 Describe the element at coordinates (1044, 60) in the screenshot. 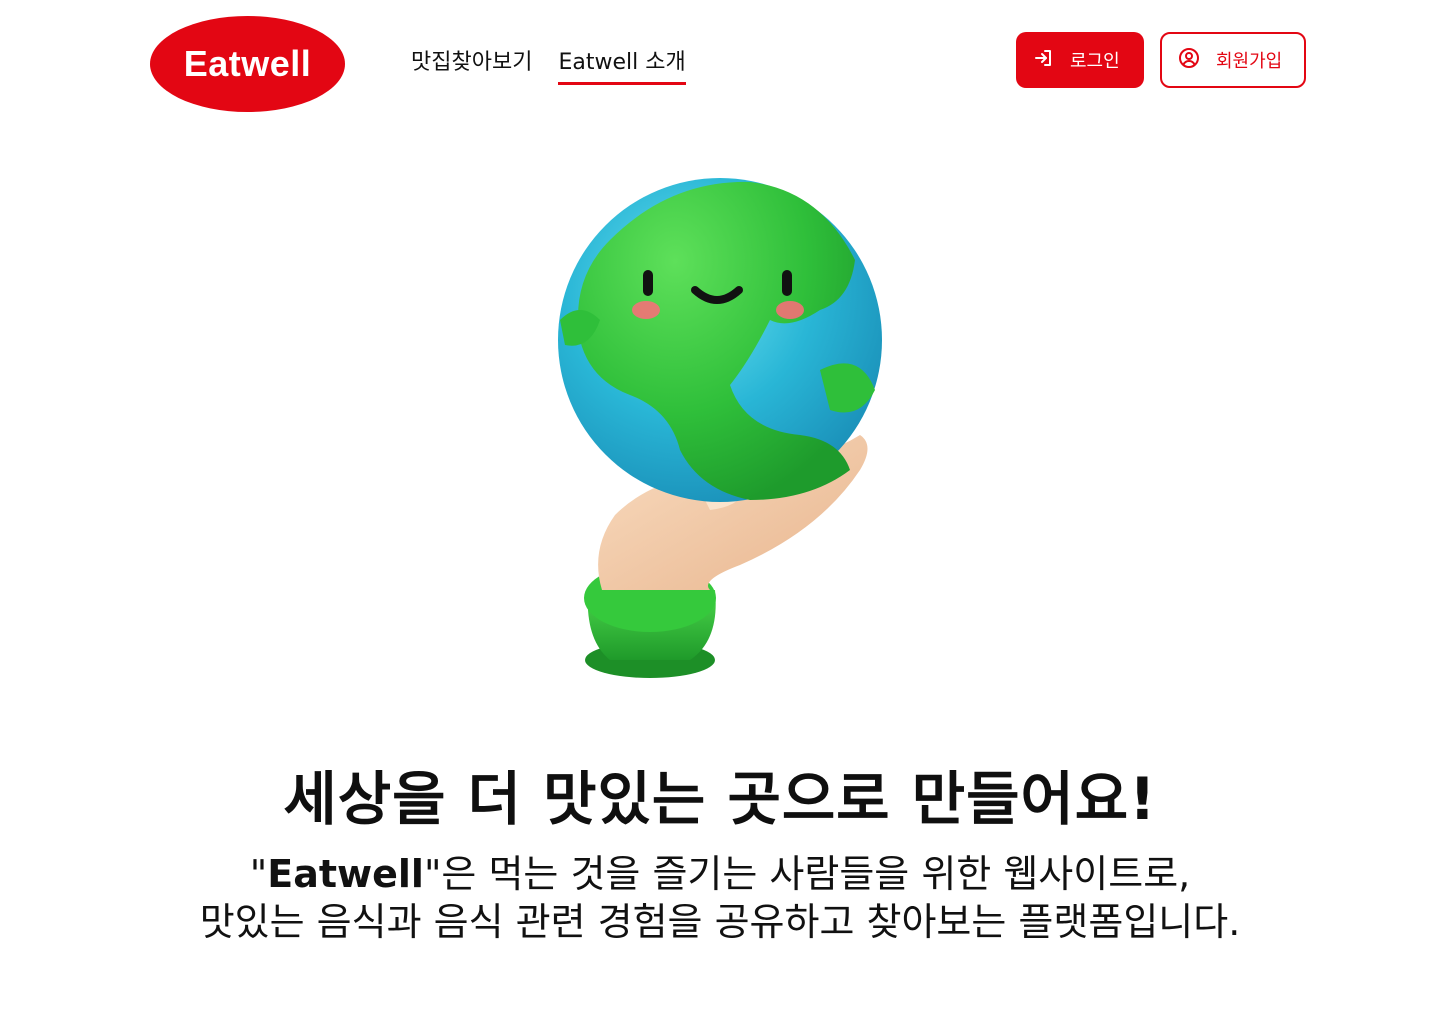

I see `login-arrow-icon` at that location.